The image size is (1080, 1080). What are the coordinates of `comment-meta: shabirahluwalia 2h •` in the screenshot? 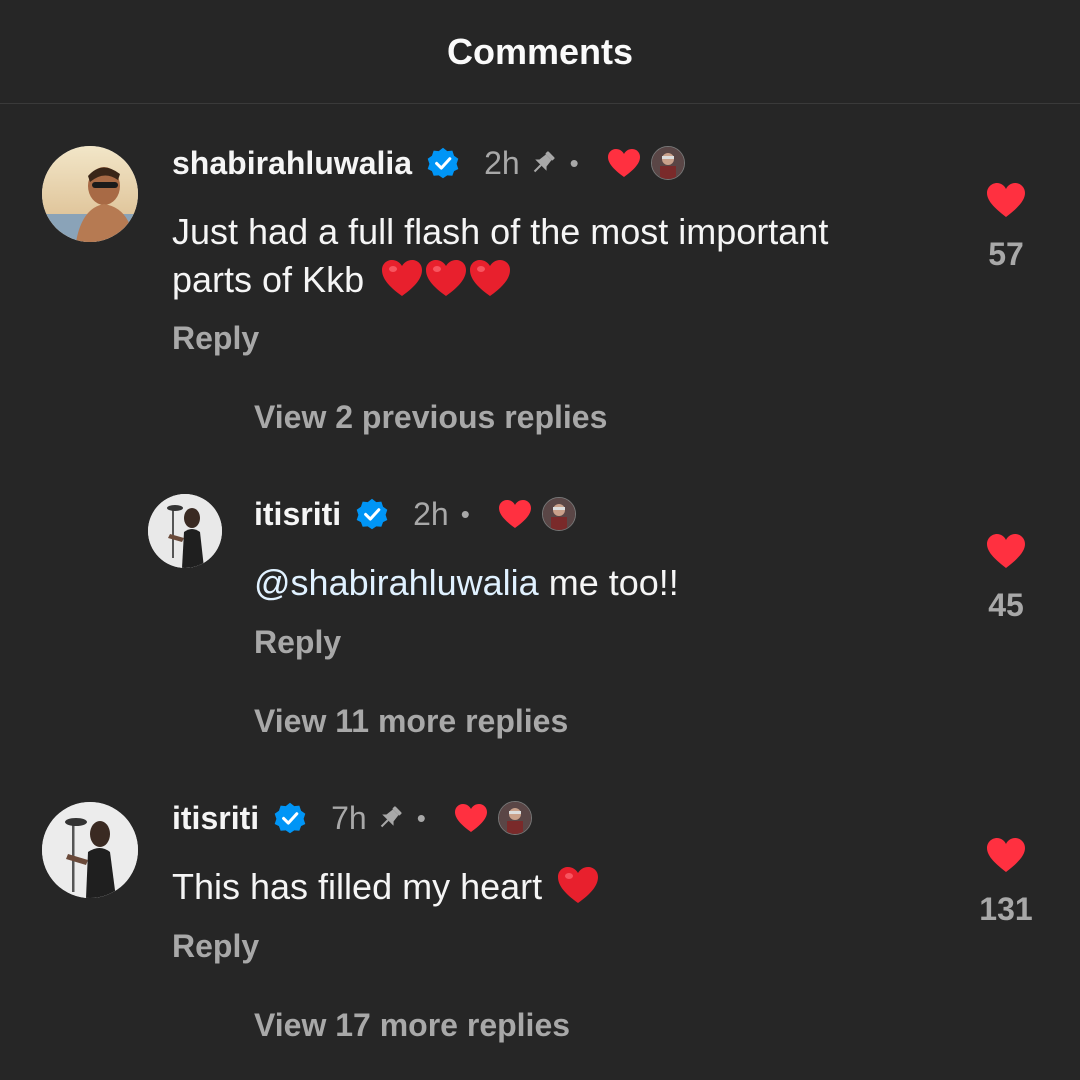 It's located at (428, 163).